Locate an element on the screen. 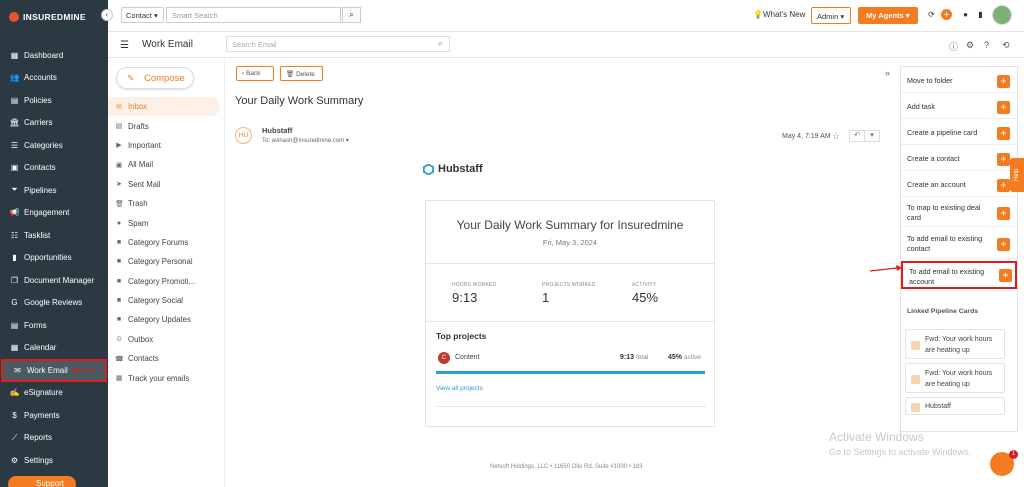 The image size is (1024, 487). sidebar-item-forms: ▤ Forms is located at coordinates (54, 325).